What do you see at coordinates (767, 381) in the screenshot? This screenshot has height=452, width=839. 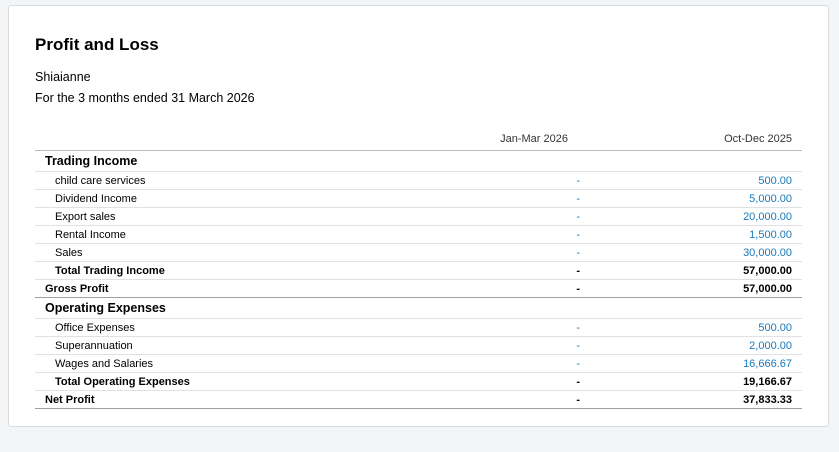 I see `total-oct-dec: 19,166.67` at bounding box center [767, 381].